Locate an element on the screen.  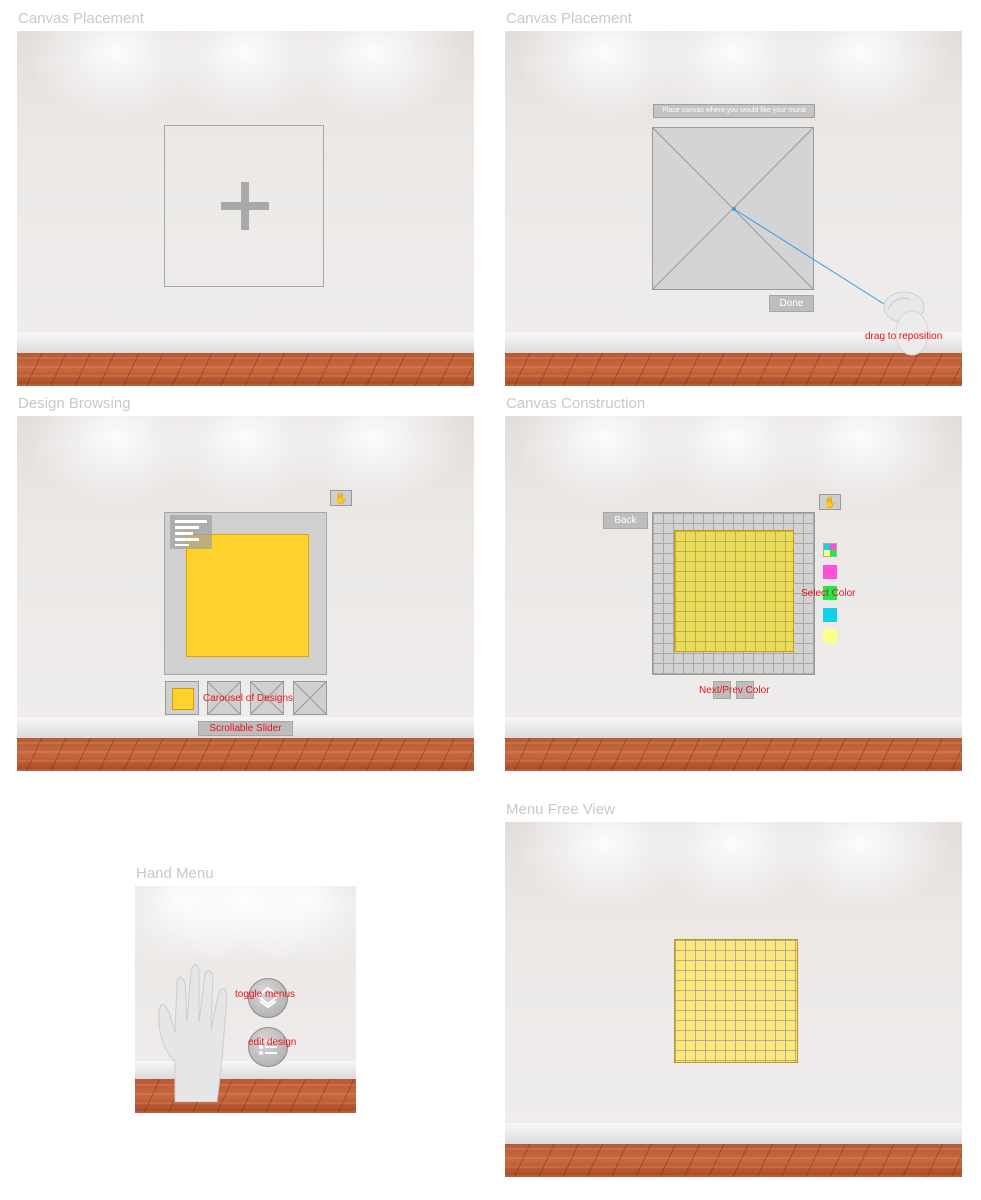
swatch-cyan is located at coordinates (830, 615).